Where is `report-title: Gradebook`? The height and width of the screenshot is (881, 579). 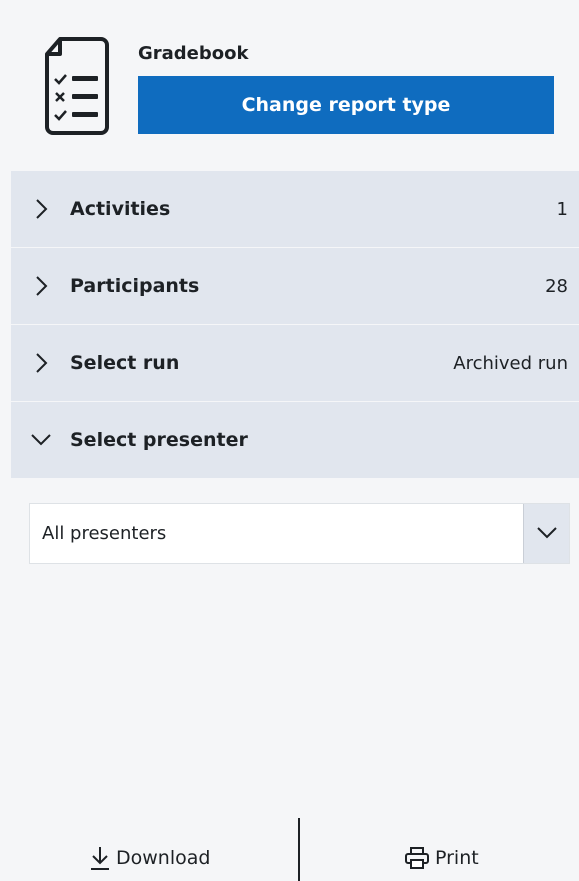
report-title: Gradebook is located at coordinates (193, 53).